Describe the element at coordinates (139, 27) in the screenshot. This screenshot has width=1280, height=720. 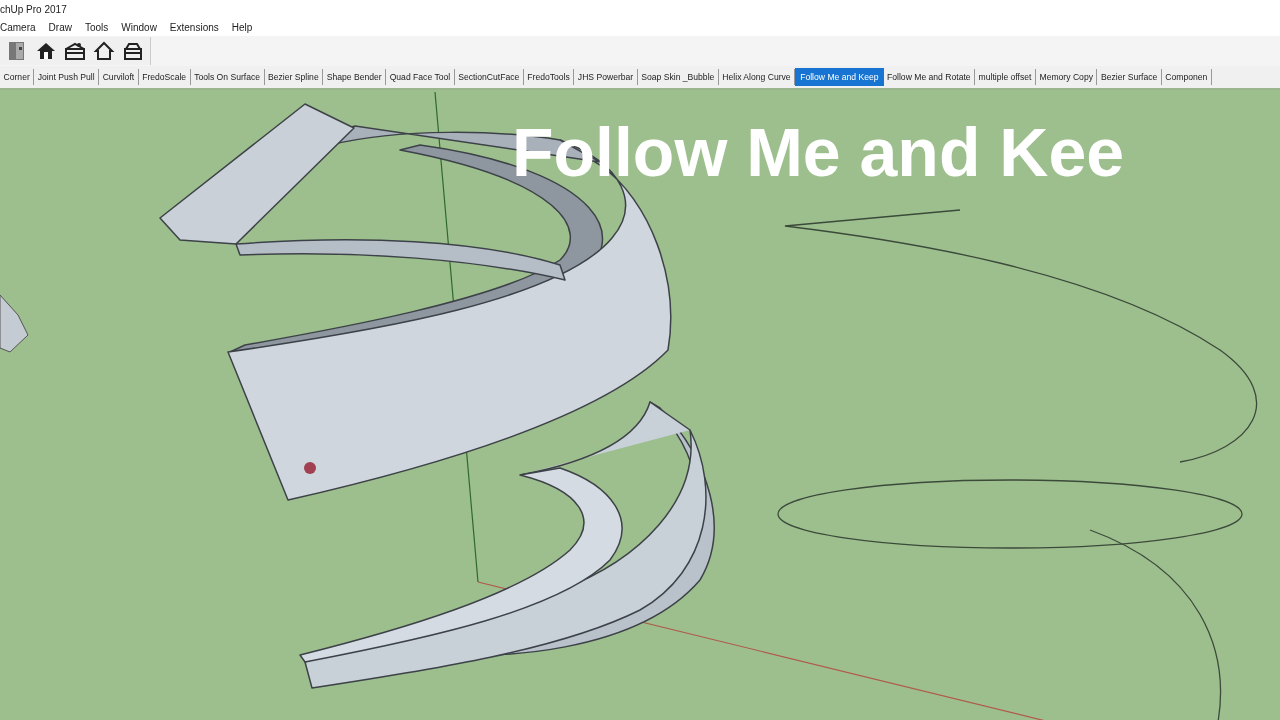
I see `menu-item: Window` at that location.